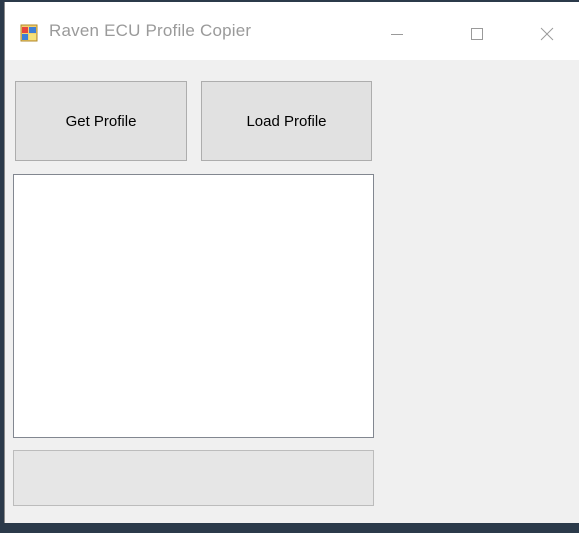  I want to click on maximize-icon, so click(477, 34).